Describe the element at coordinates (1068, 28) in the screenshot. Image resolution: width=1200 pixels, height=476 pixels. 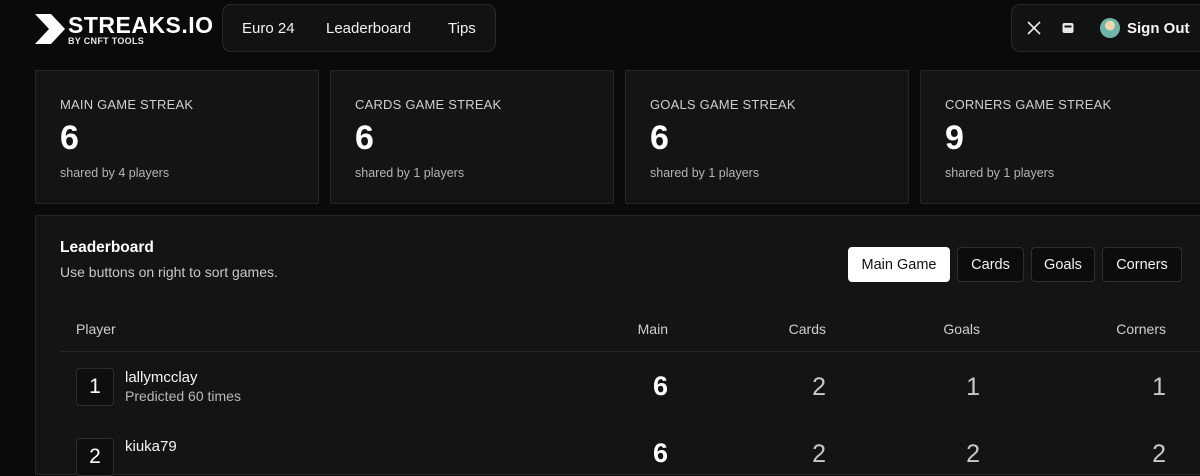
I see `chat-icon` at that location.